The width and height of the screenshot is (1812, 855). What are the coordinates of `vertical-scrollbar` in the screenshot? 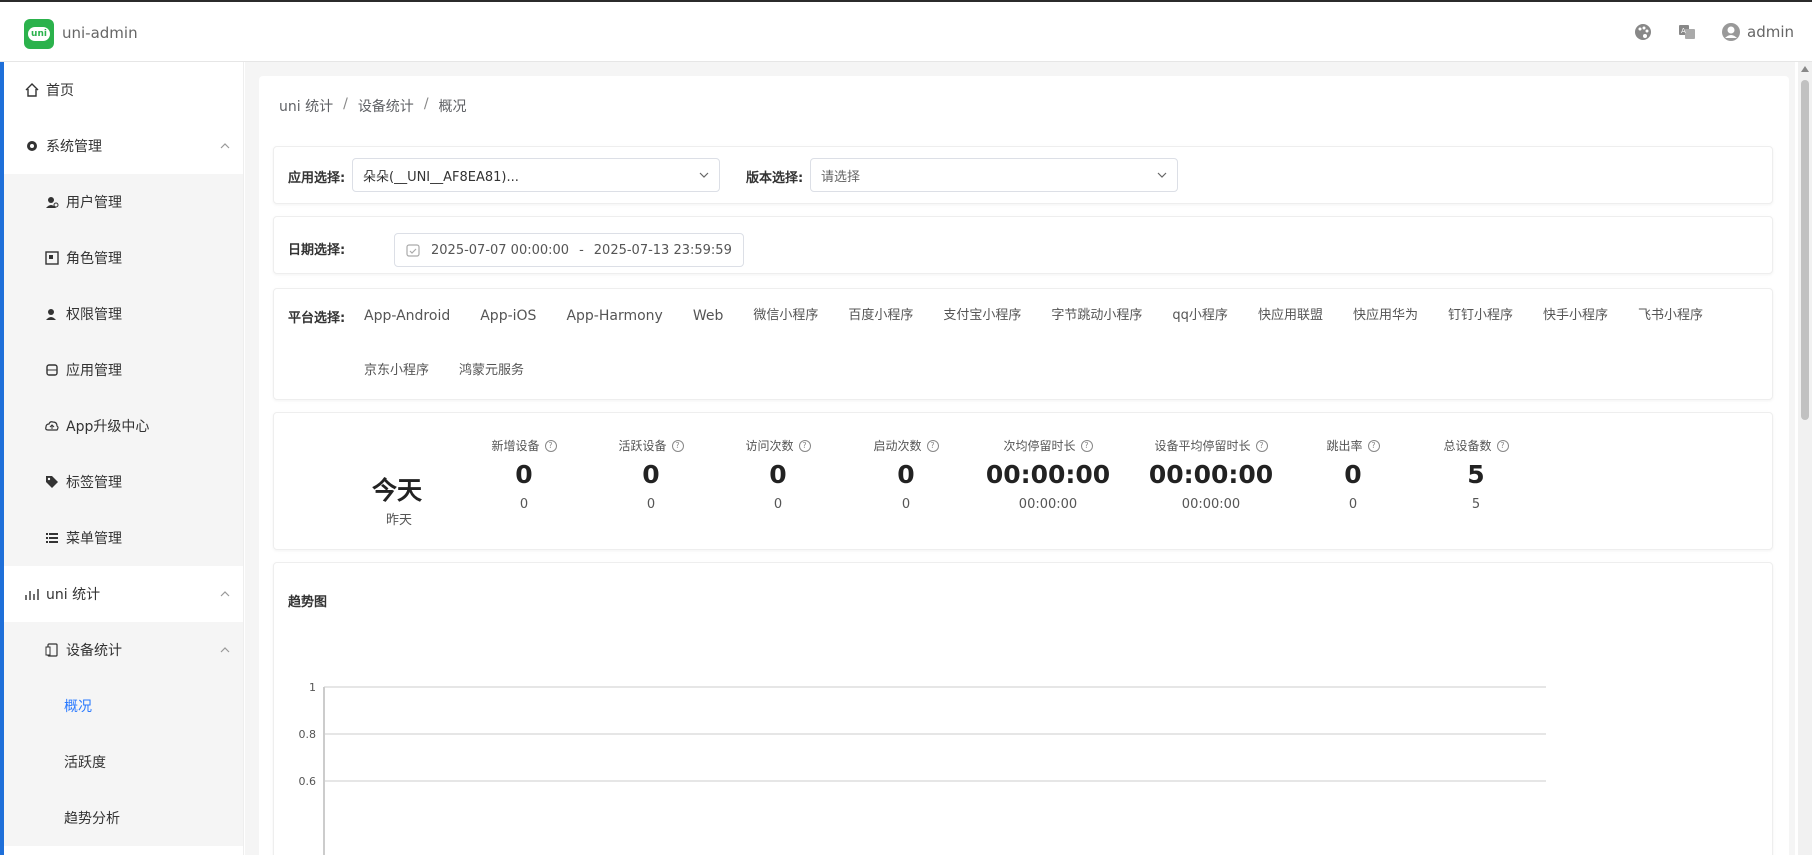 It's located at (1805, 458).